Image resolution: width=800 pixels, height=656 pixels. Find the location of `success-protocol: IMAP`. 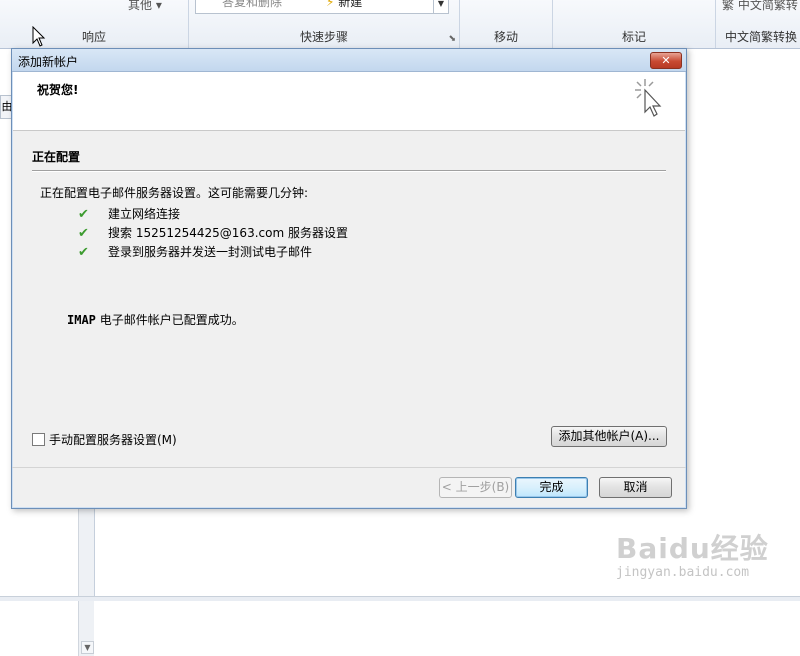

success-protocol: IMAP is located at coordinates (81, 320).